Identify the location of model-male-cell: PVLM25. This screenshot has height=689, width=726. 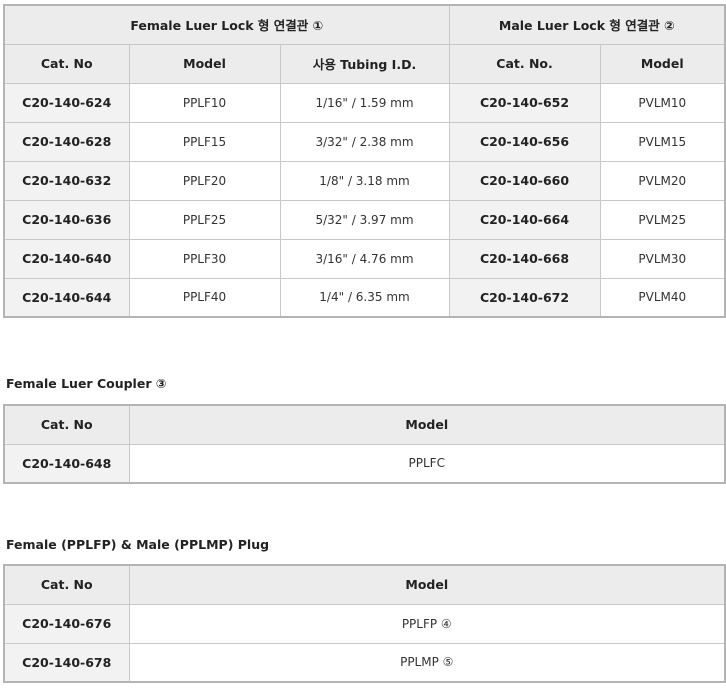
(662, 219).